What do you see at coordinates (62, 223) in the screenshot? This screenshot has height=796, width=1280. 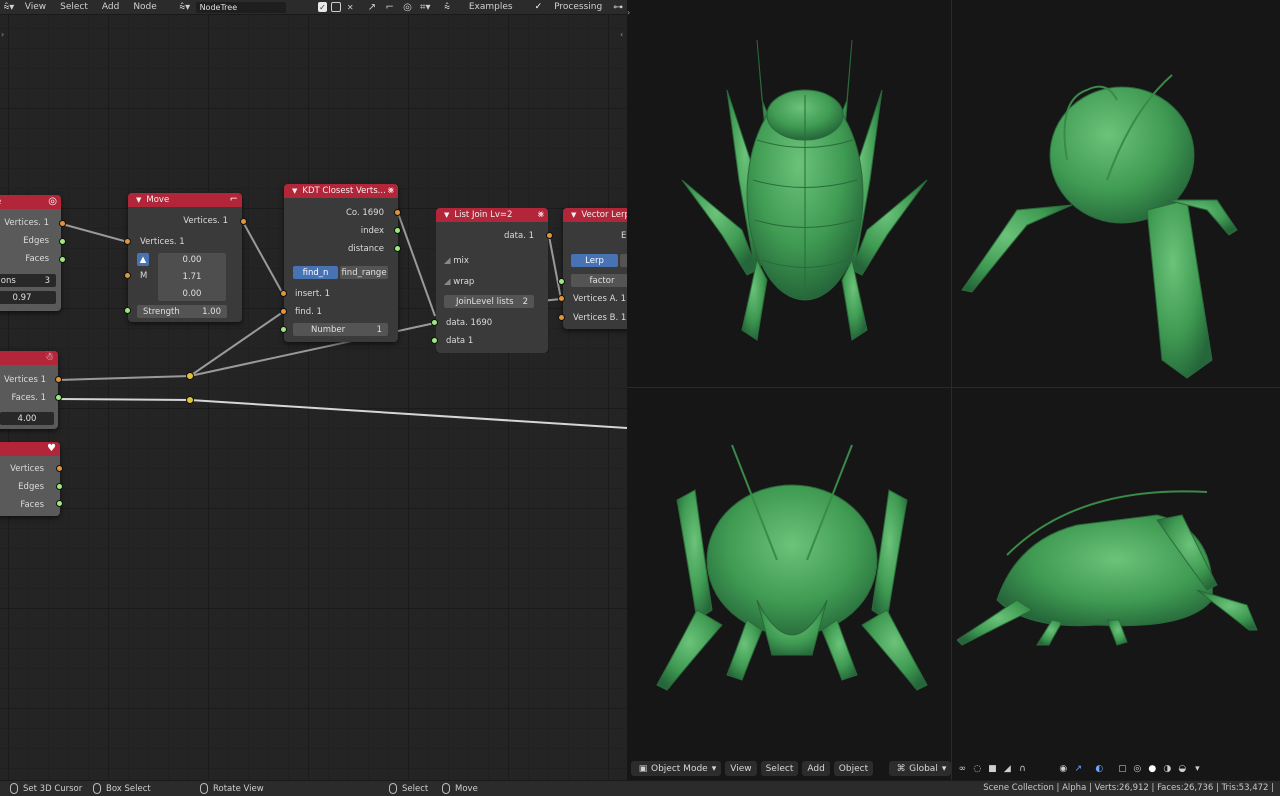 I see `socket-vertices-out` at bounding box center [62, 223].